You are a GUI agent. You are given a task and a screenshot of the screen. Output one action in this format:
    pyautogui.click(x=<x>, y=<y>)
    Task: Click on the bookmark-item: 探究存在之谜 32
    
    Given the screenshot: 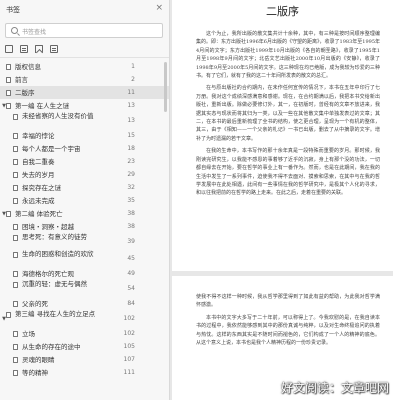 What is the action you would take?
    pyautogui.click(x=84, y=187)
    